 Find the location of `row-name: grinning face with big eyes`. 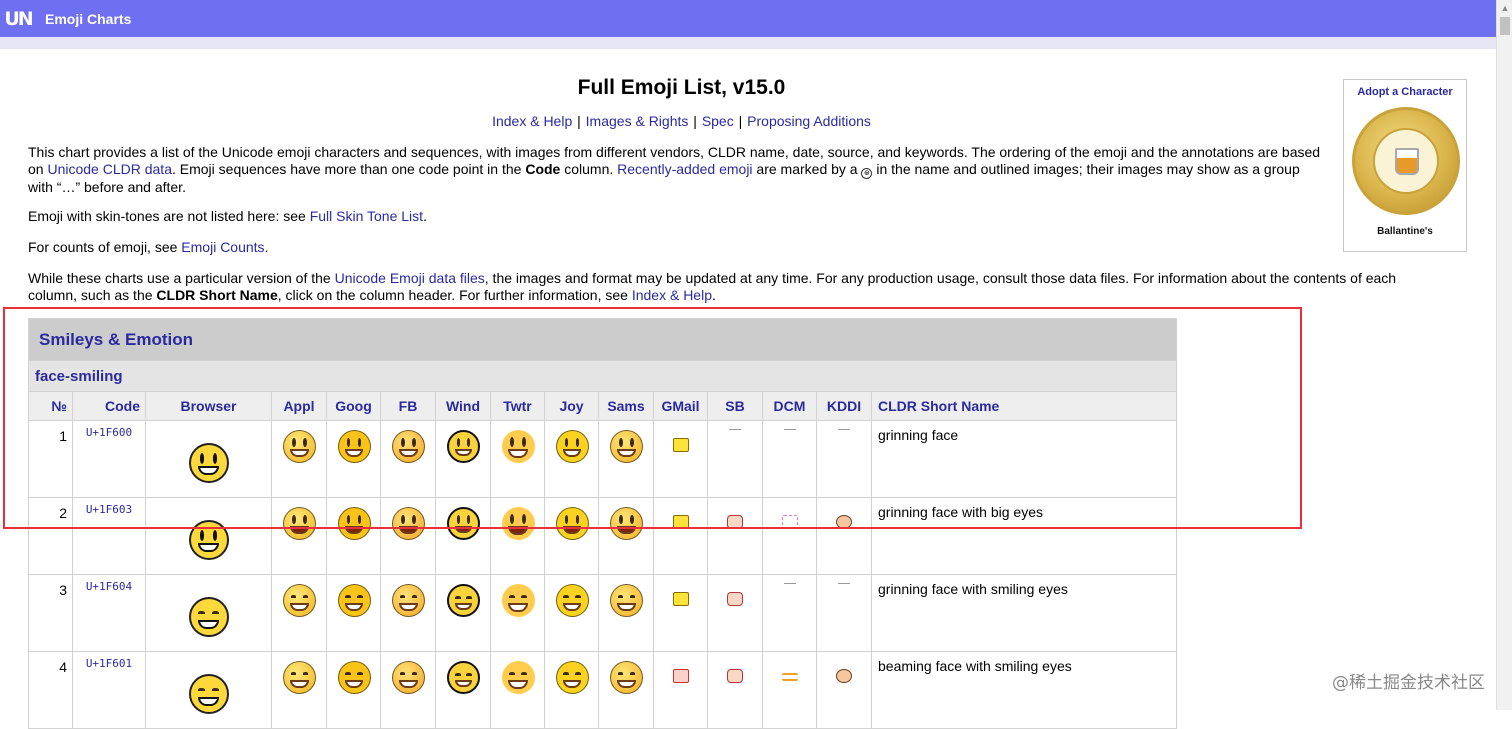

row-name: grinning face with big eyes is located at coordinates (1024, 536).